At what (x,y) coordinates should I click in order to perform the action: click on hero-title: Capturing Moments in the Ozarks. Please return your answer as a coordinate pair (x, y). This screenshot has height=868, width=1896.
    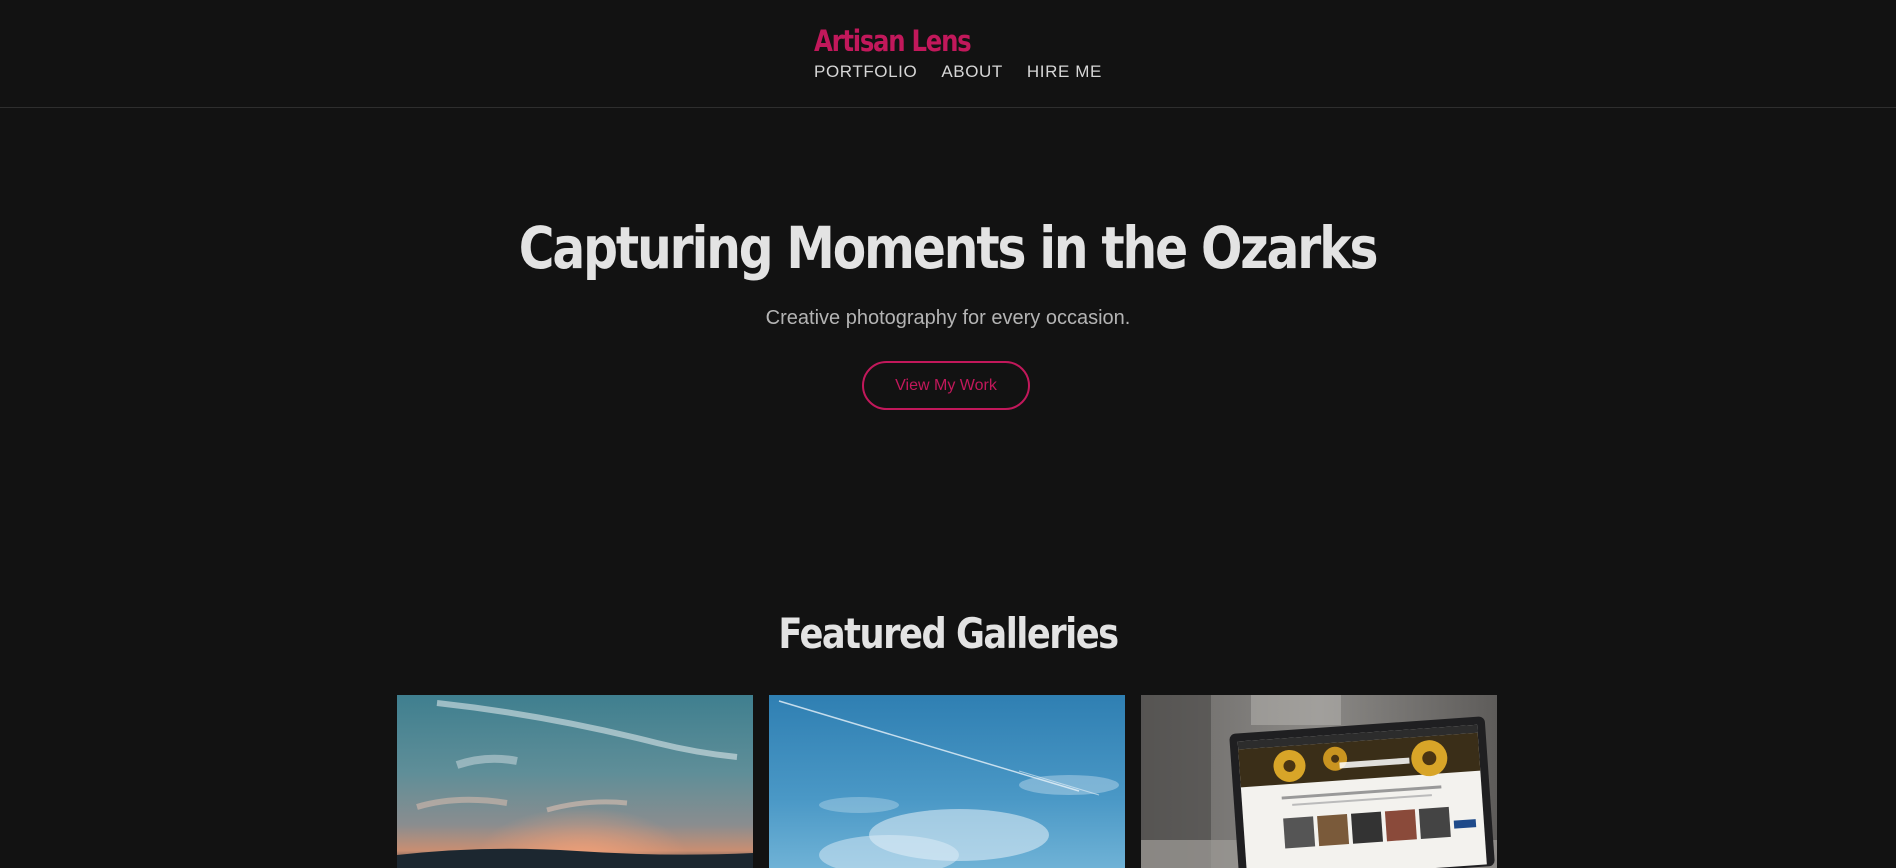
    Looking at the image, I should click on (948, 248).